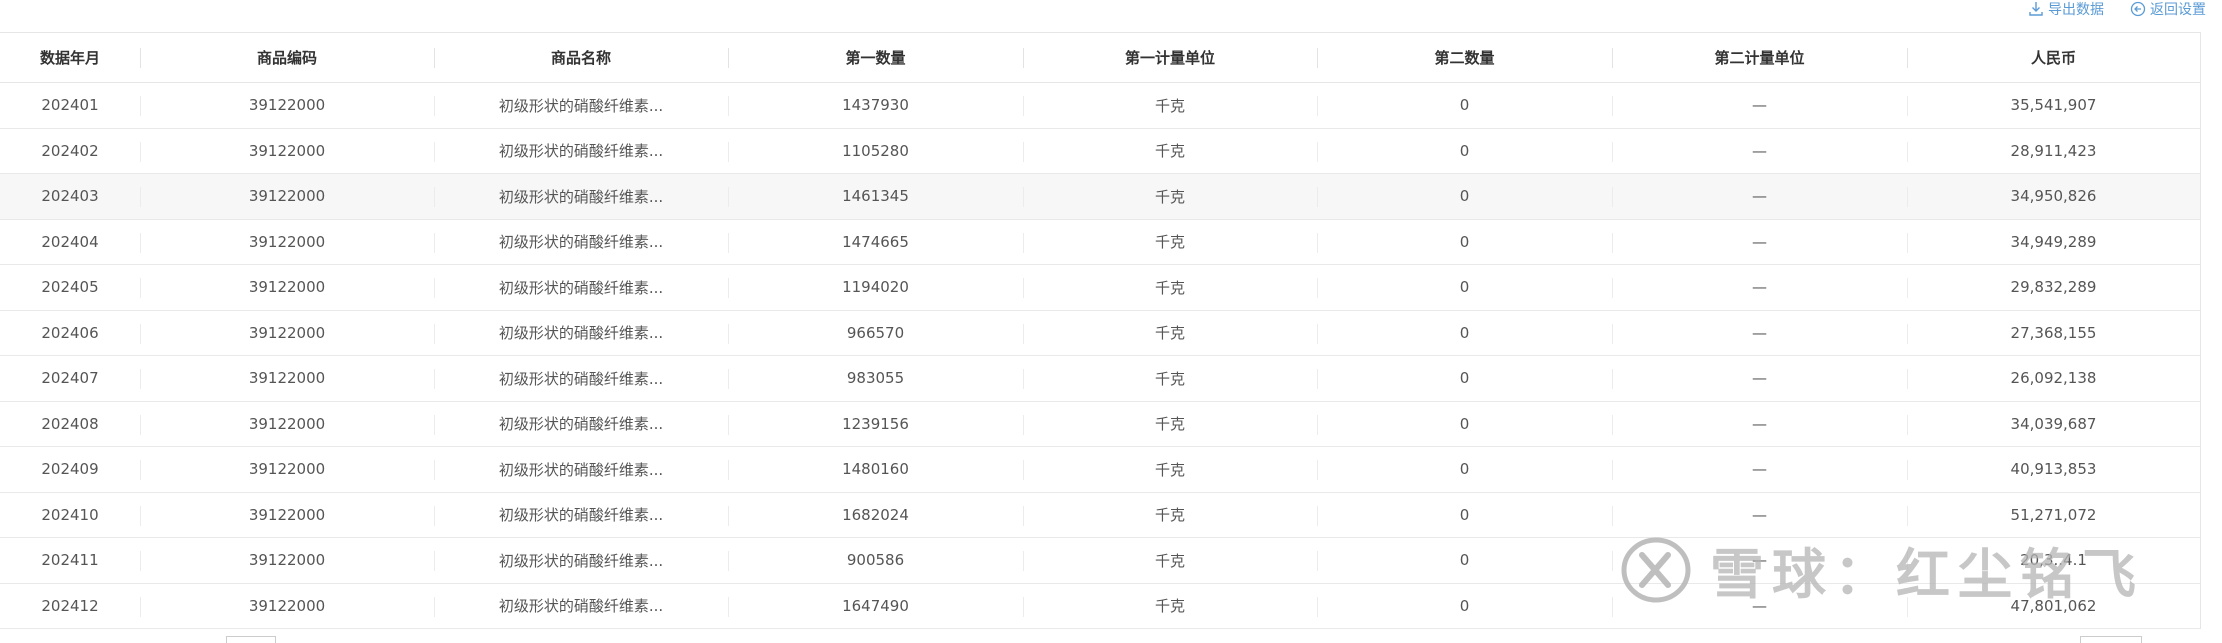 The height and width of the screenshot is (643, 2222). I want to click on back-to-settings-label: 返回设置, so click(2178, 10).